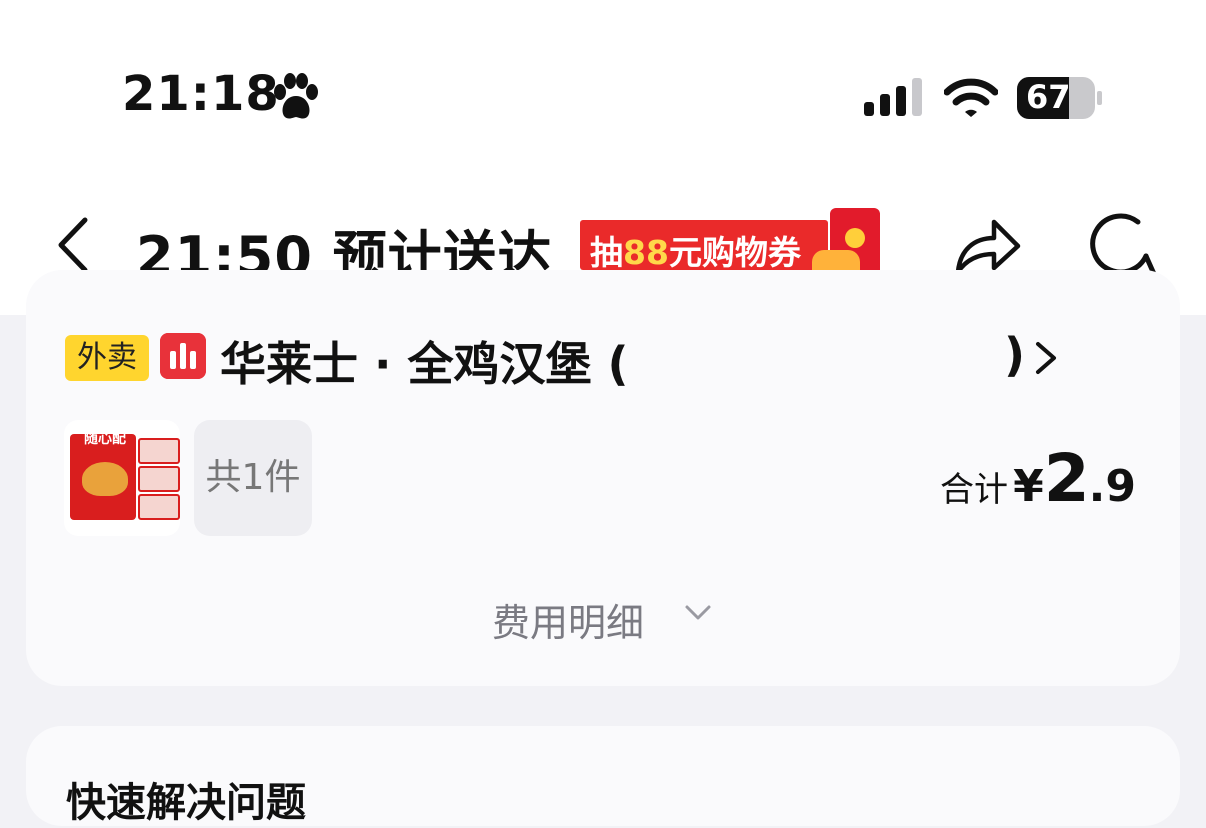 This screenshot has width=1206, height=828. I want to click on delivery-tag: 外卖, so click(107, 358).